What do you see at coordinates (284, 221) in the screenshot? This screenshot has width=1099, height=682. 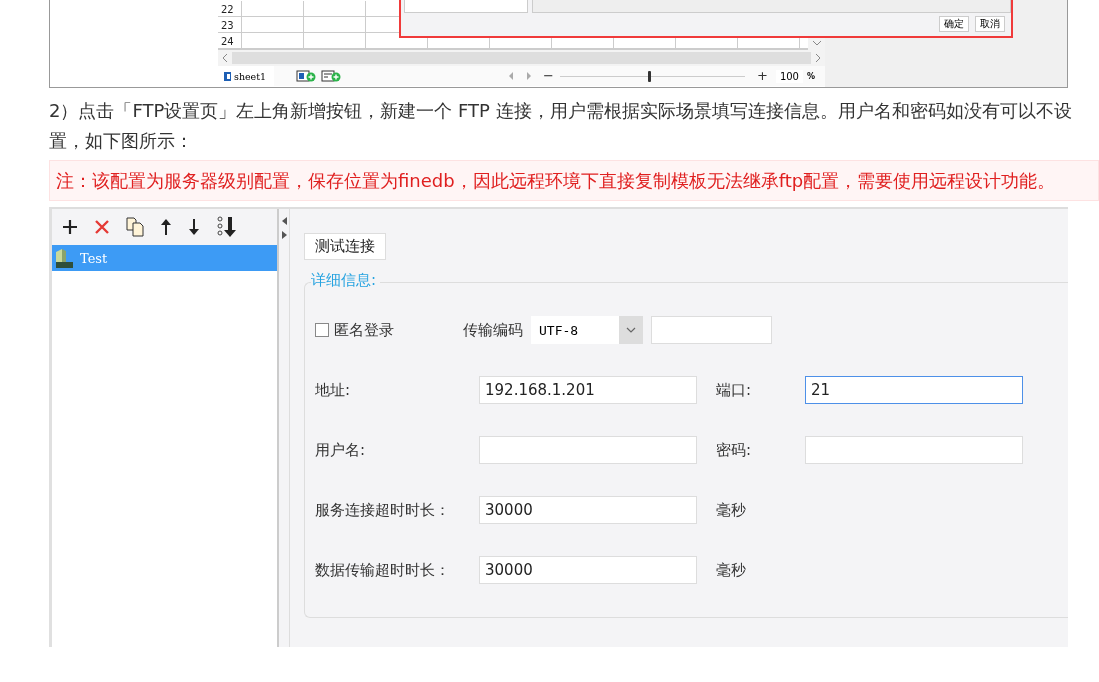 I see `collapse-left-icon` at bounding box center [284, 221].